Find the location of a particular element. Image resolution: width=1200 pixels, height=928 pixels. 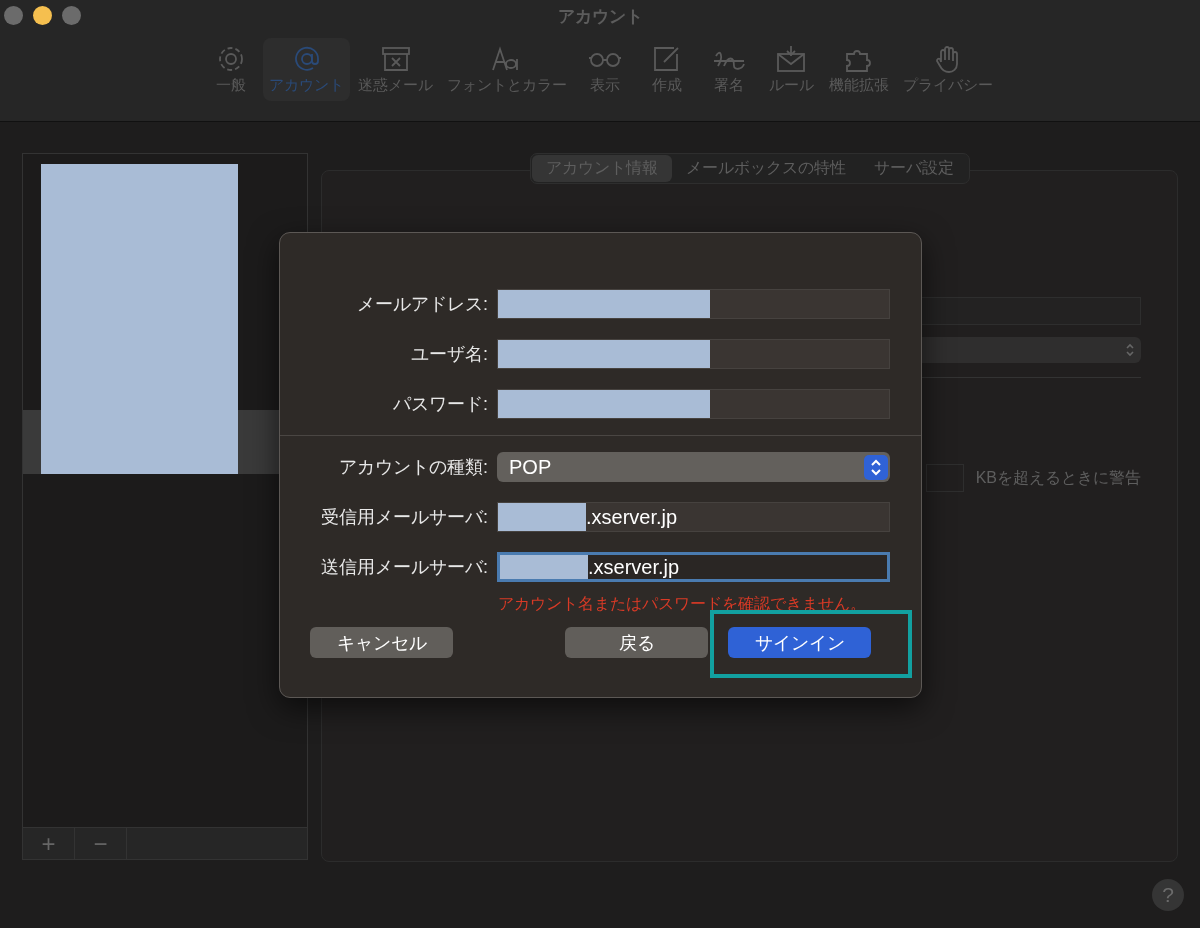

rules-icon is located at coordinates (791, 59).